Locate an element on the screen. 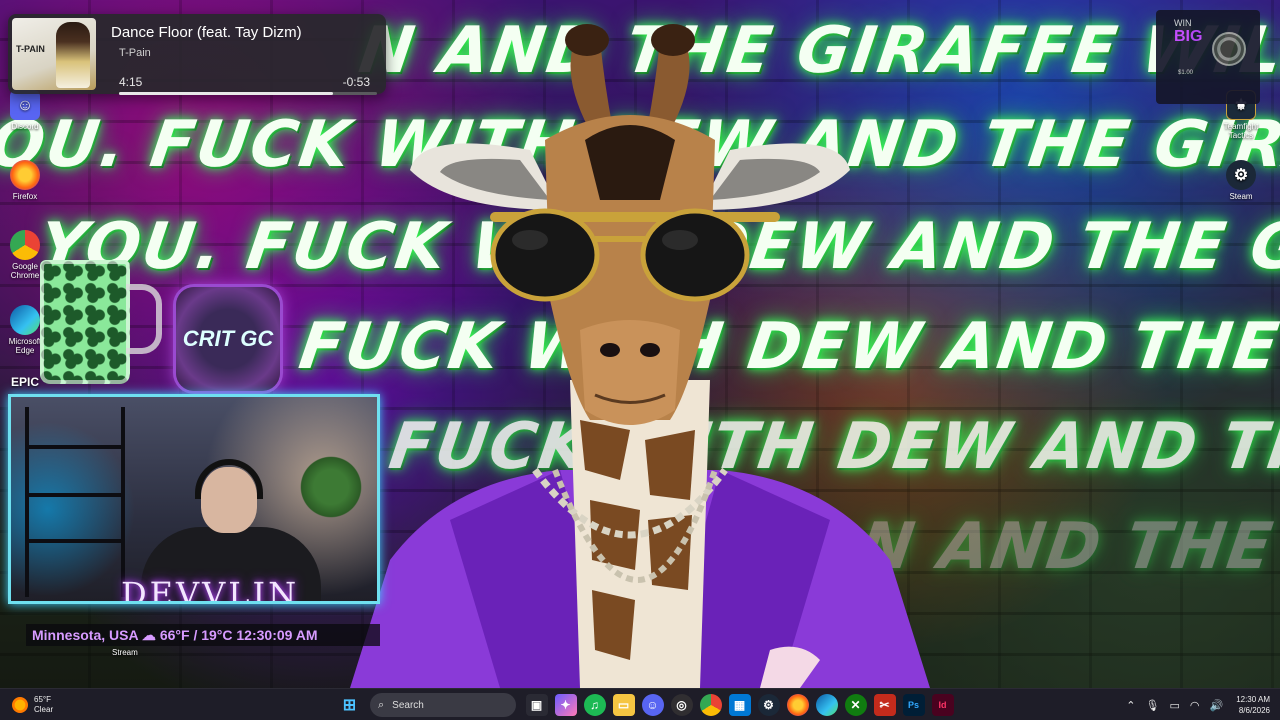  promo-price: $1.00 is located at coordinates (1186, 73).